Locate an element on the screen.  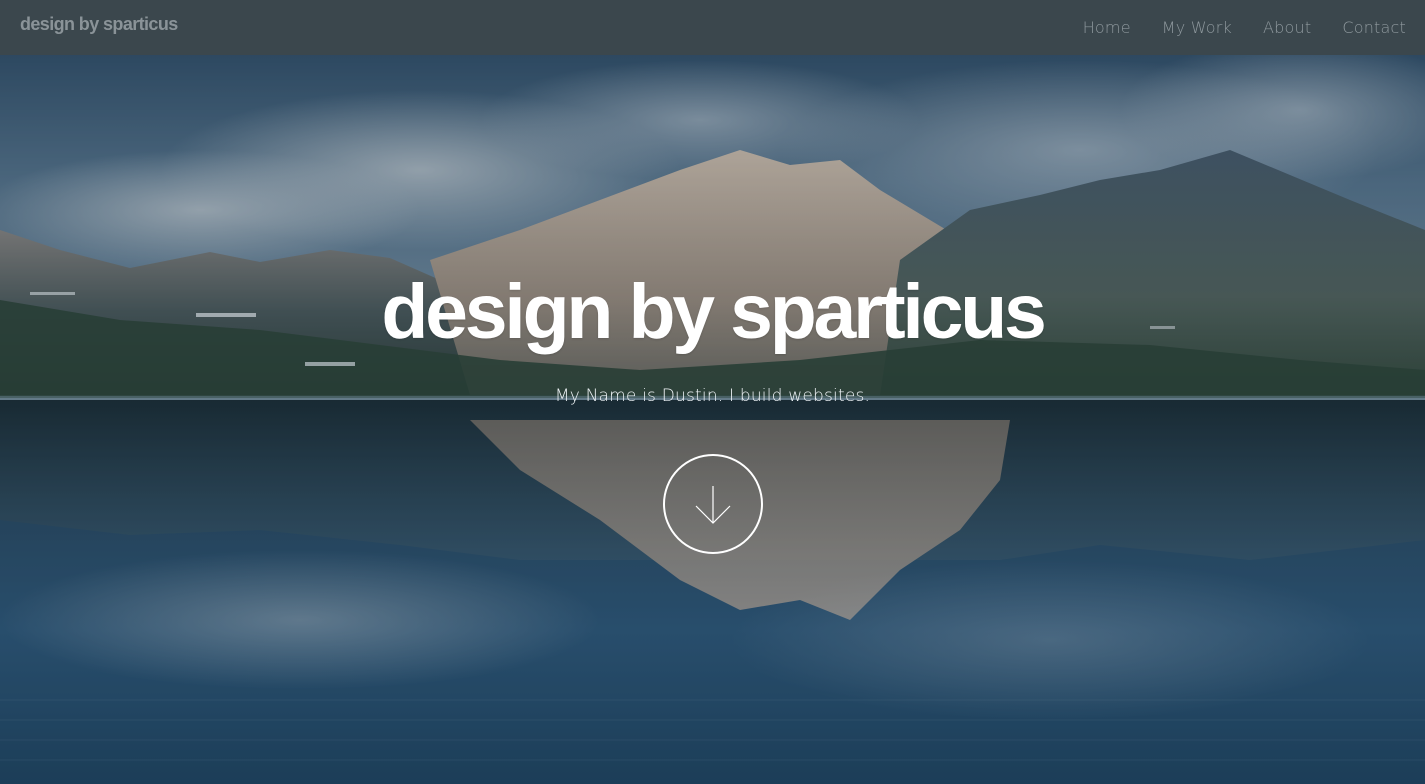
hero-title: design by sparticus is located at coordinates (714, 312).